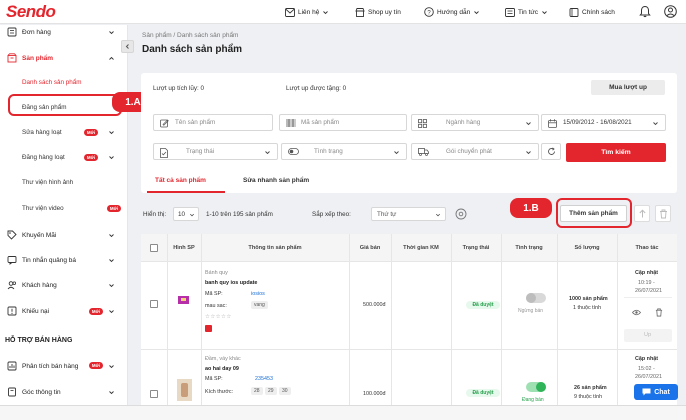 This screenshot has height=420, width=686. I want to click on refresh-icon, so click(551, 151).